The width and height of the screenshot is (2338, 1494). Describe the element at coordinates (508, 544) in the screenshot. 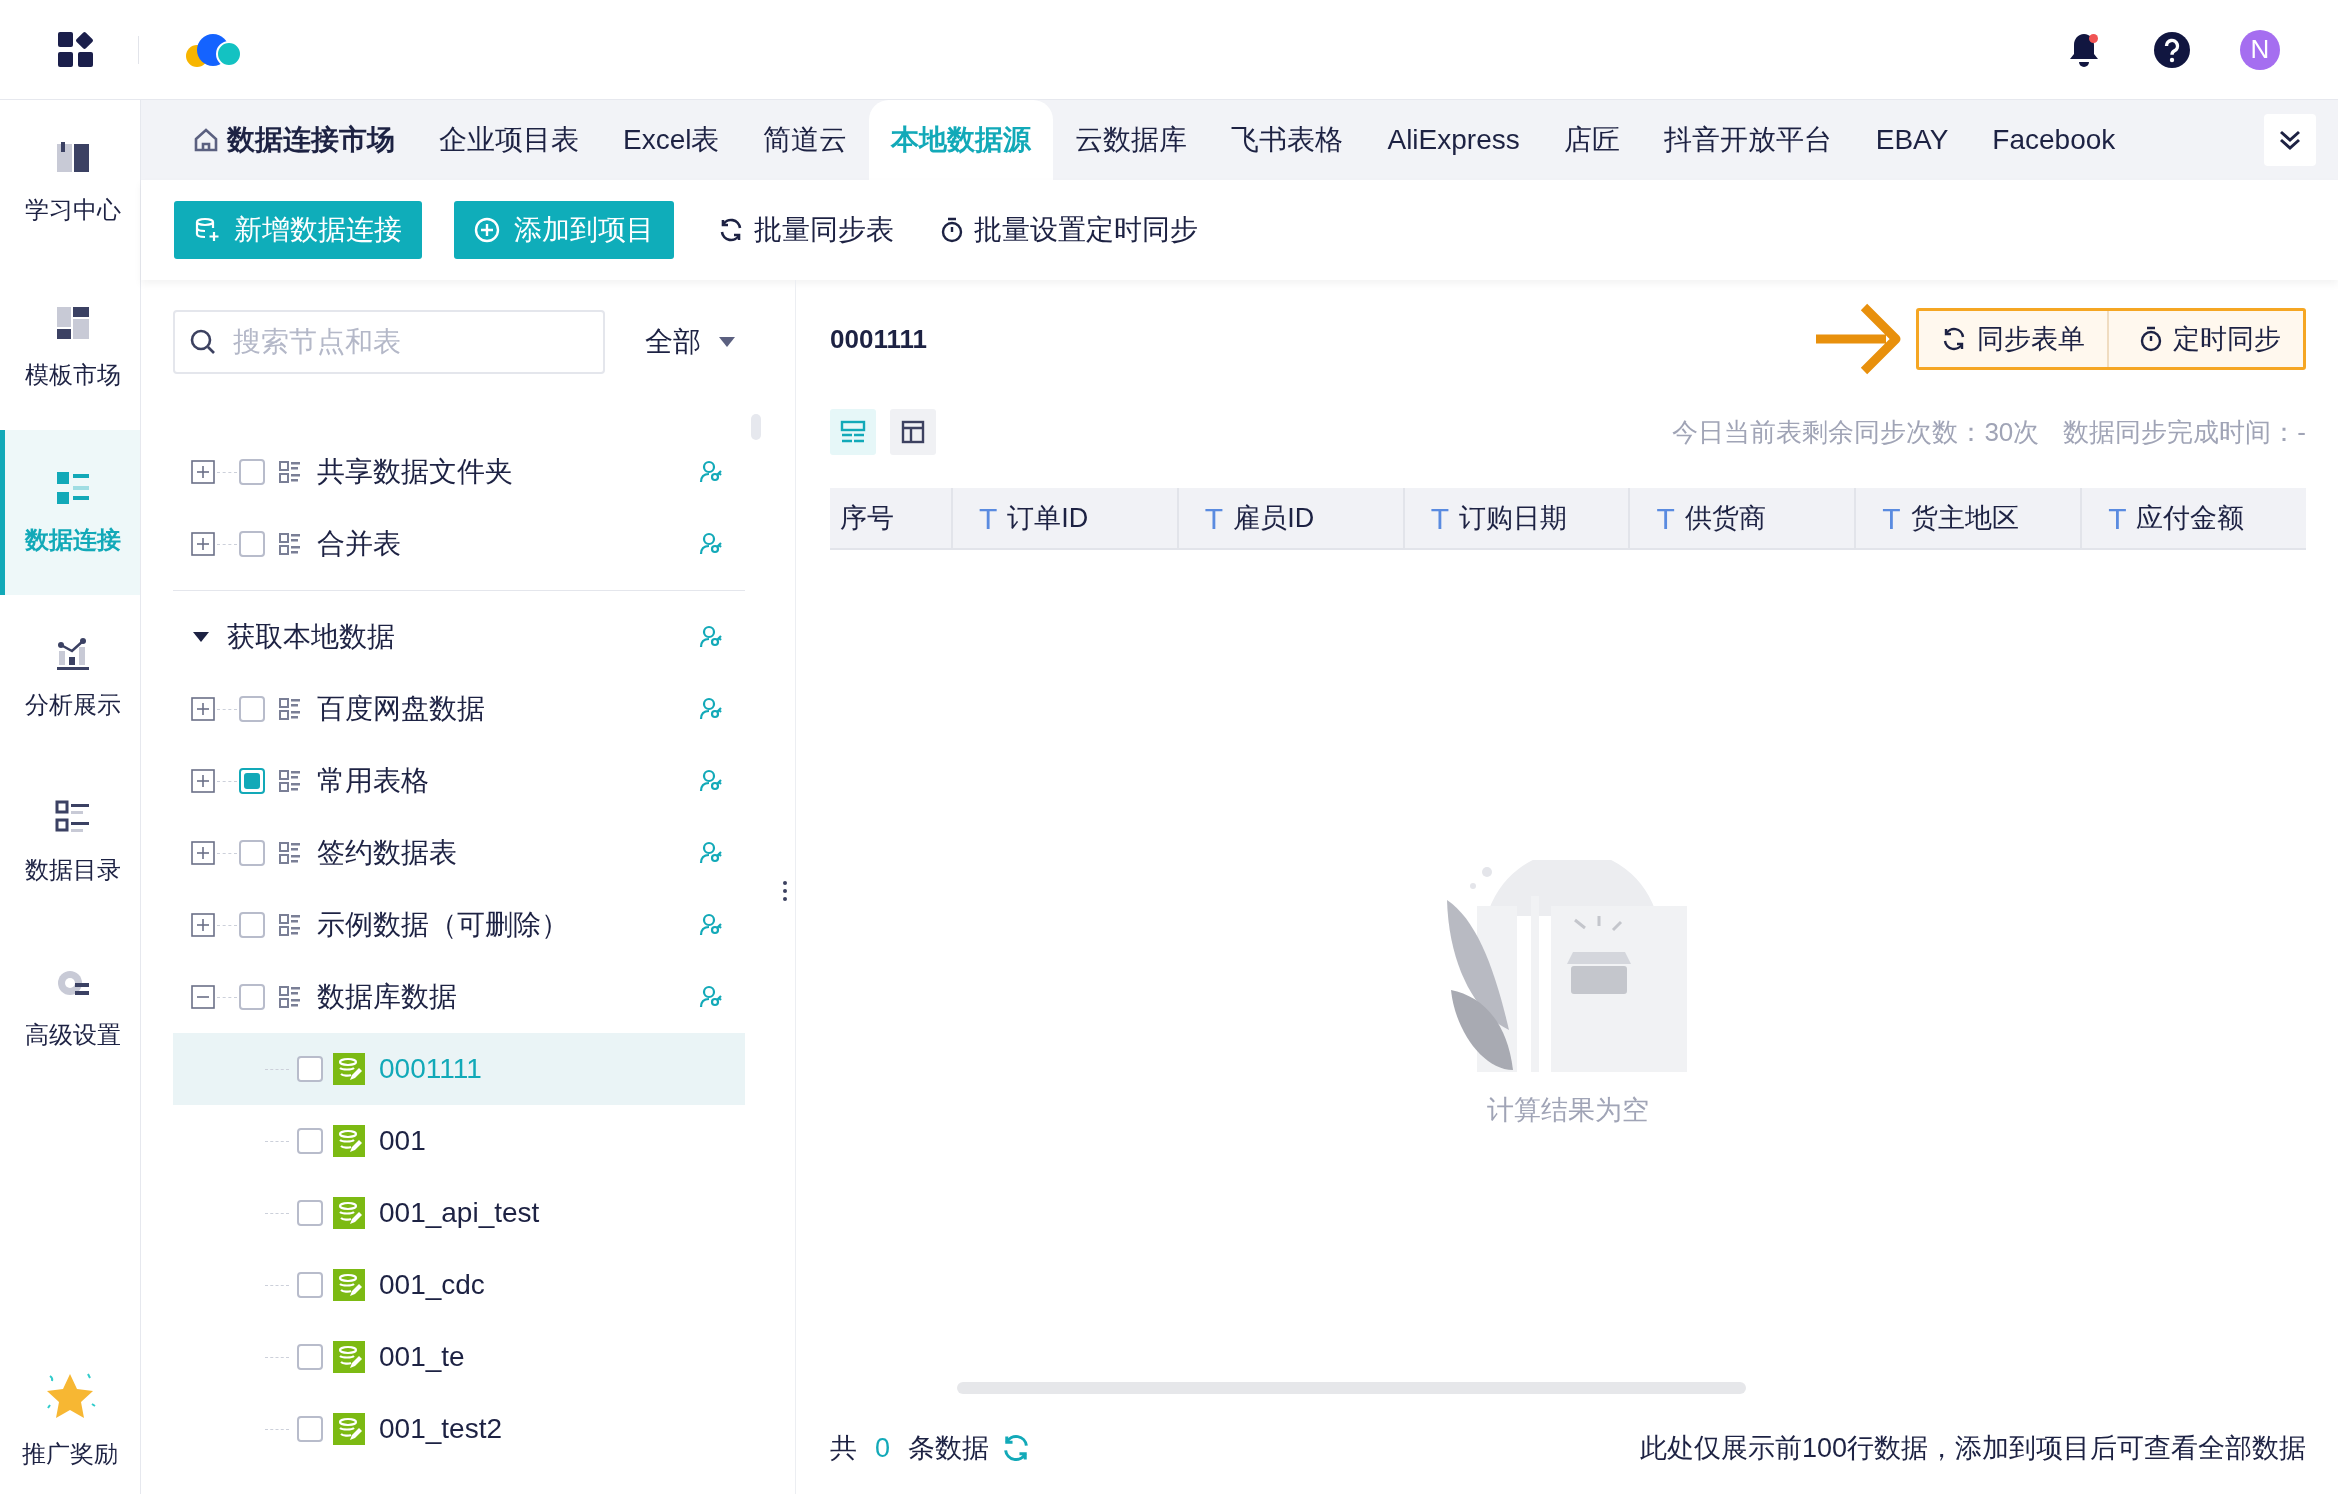

I see `tree-item-label: 合并表` at that location.